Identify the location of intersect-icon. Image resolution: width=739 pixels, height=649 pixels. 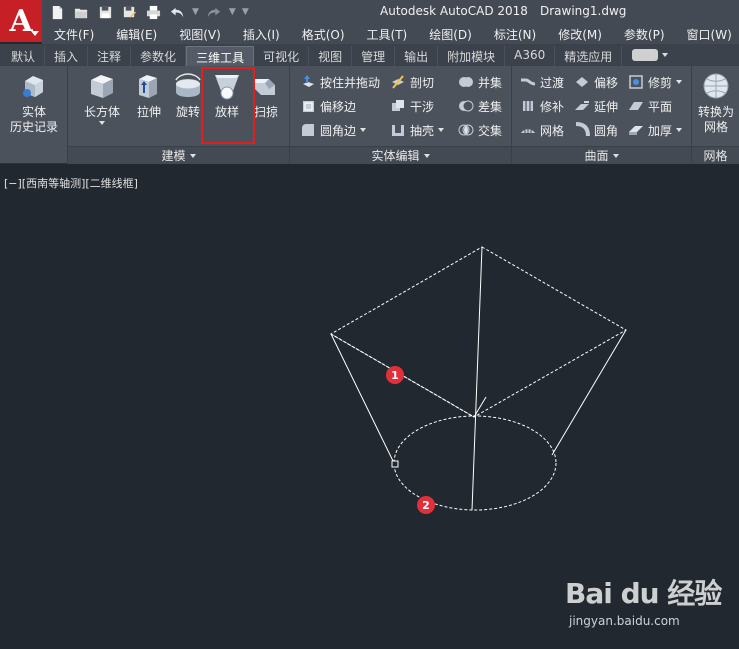
(466, 130).